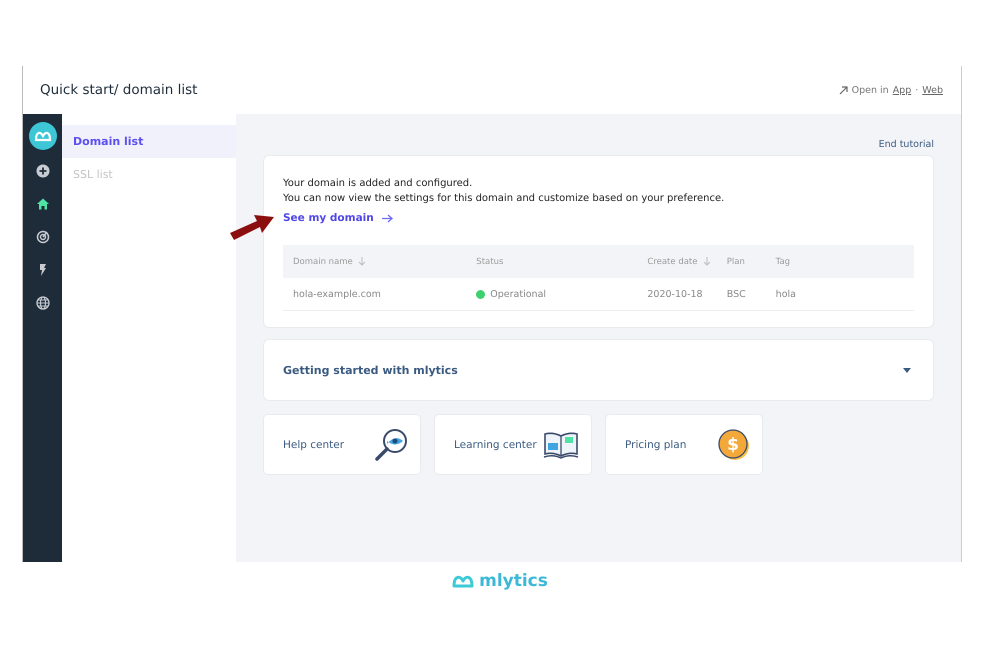 Image resolution: width=1000 pixels, height=670 pixels. What do you see at coordinates (513, 581) in the screenshot?
I see `brand-name: mlytics` at bounding box center [513, 581].